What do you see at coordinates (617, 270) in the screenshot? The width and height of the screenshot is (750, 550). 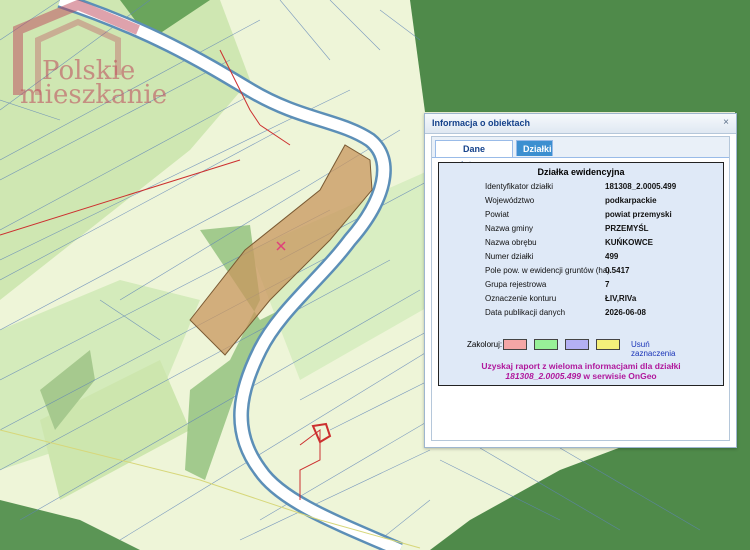 I see `attribute-value: 0.5417` at bounding box center [617, 270].